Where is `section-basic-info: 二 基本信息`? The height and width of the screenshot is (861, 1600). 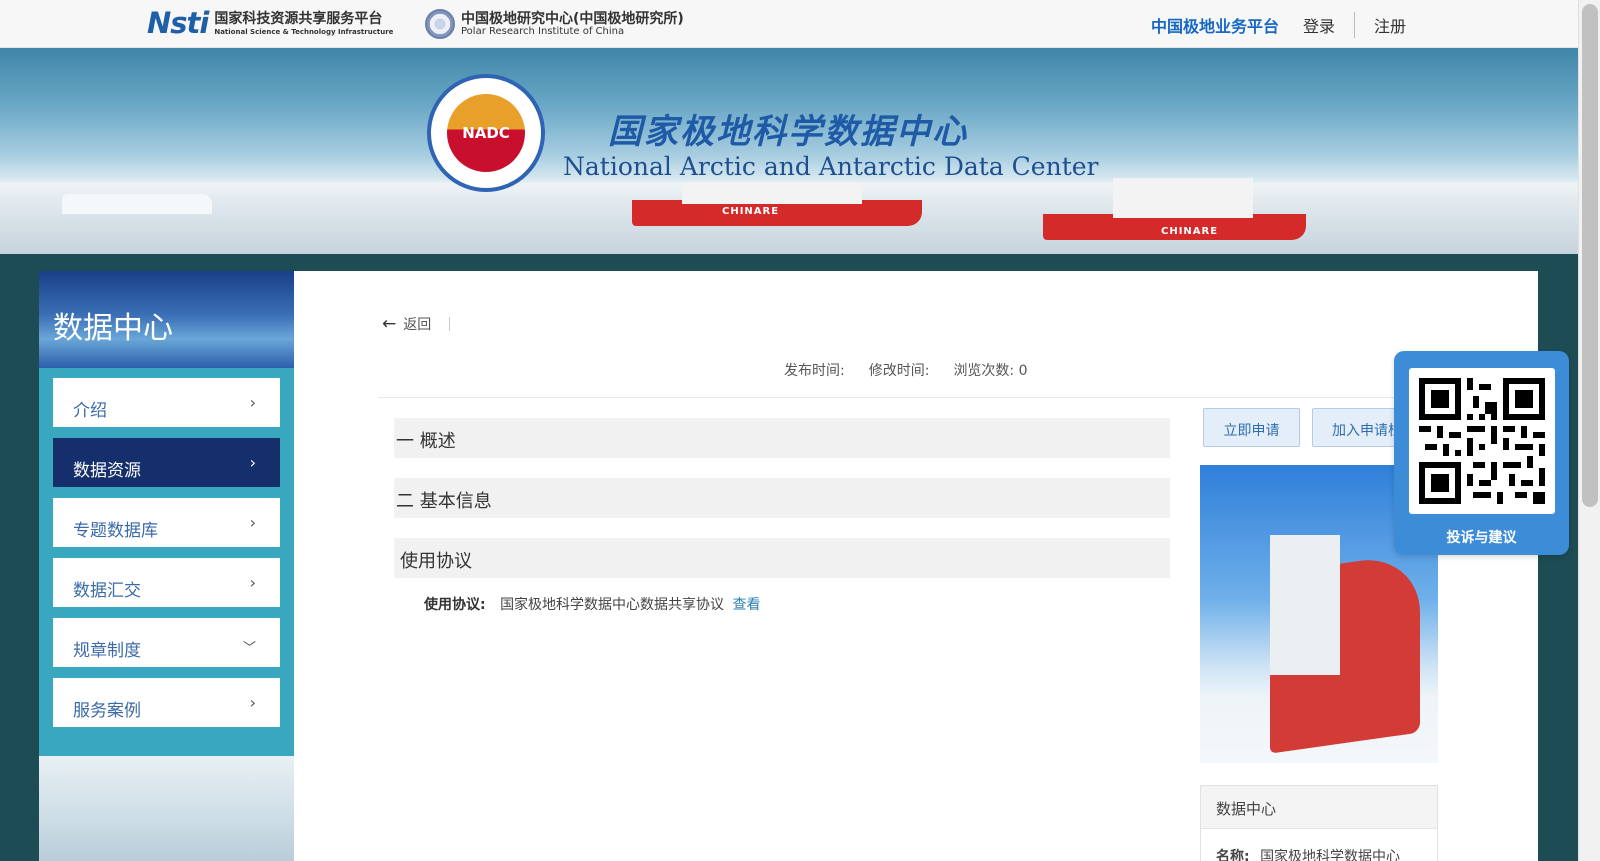
section-basic-info: 二 基本信息 is located at coordinates (782, 498).